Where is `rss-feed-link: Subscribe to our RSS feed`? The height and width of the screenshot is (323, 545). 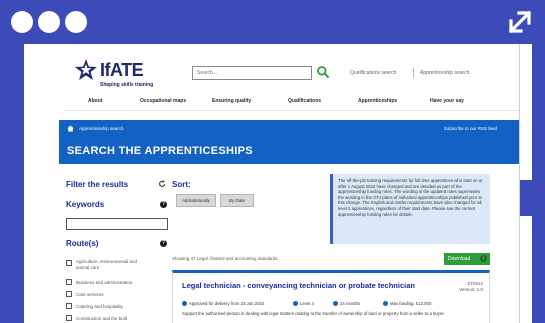 rss-feed-link: Subscribe to our RSS feed is located at coordinates (470, 128).